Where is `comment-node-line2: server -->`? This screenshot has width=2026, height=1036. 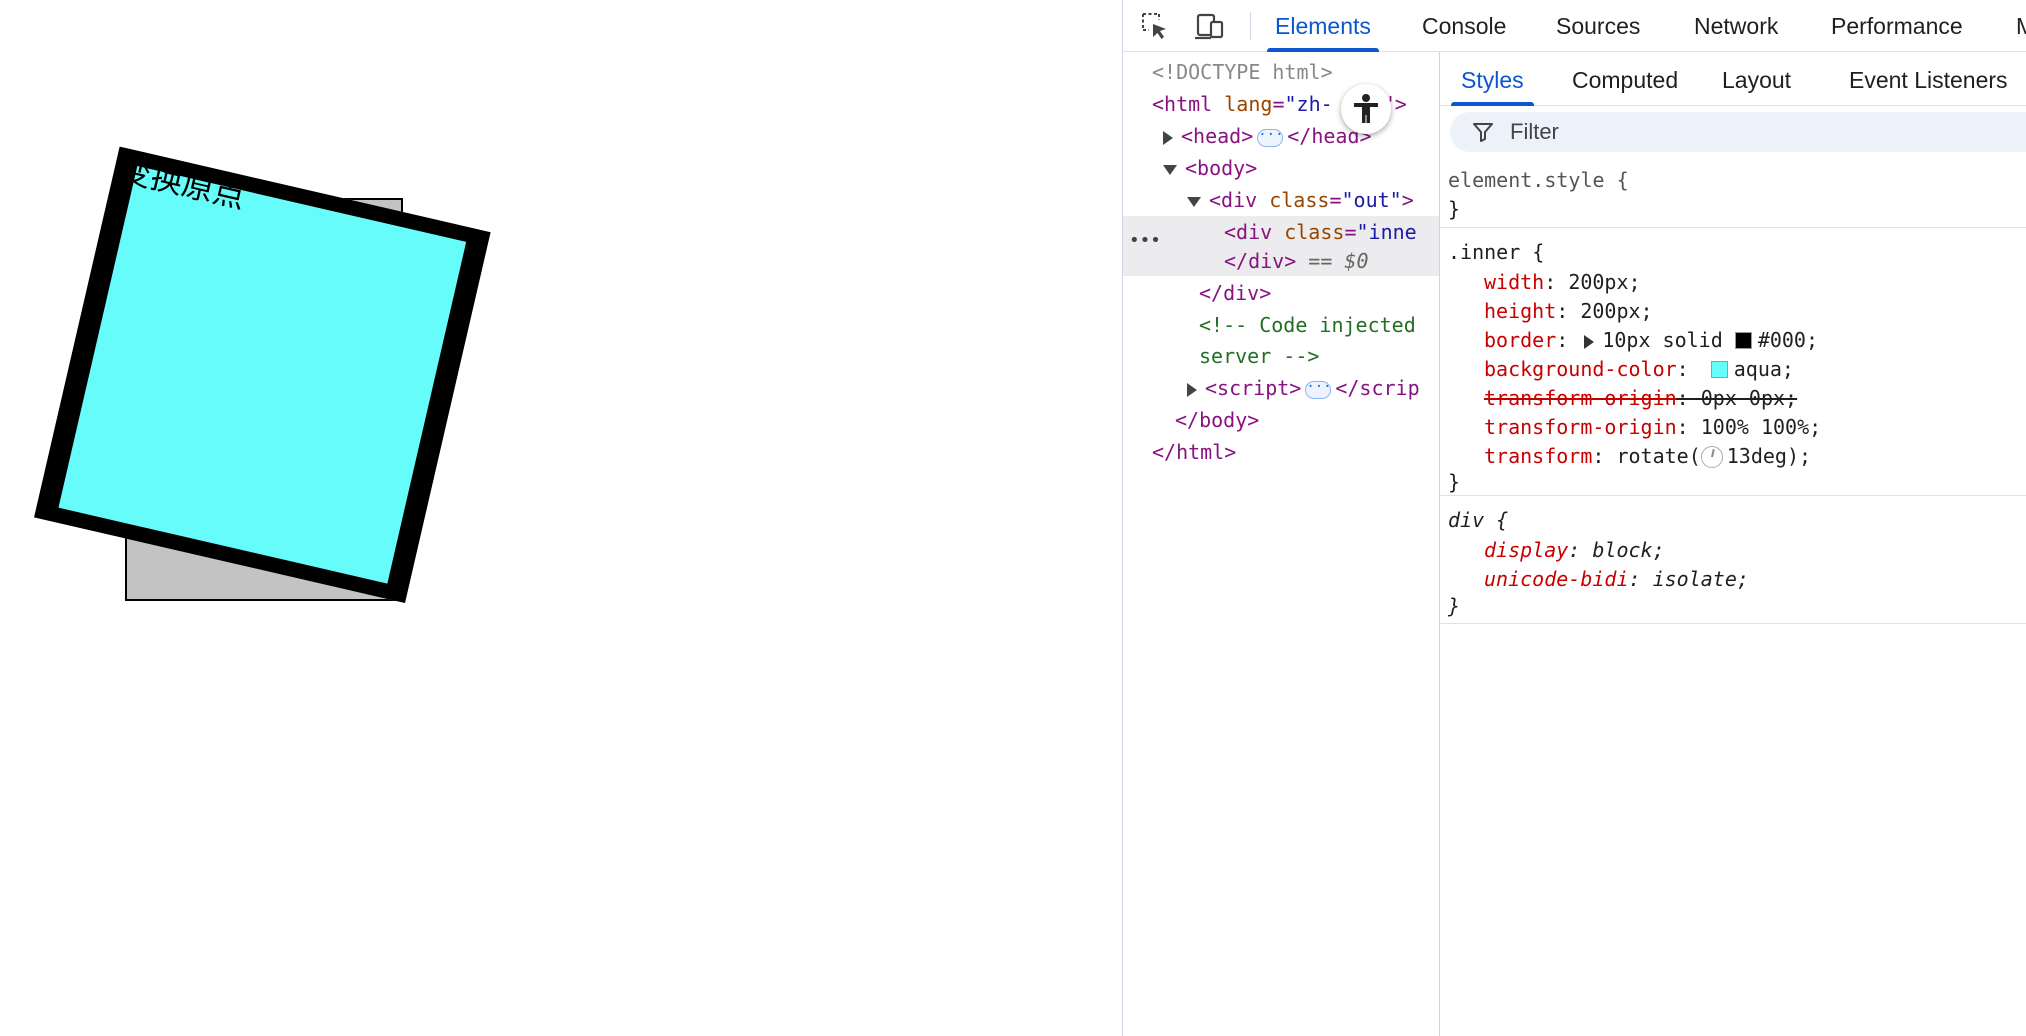
comment-node-line2: server --> is located at coordinates (1259, 356).